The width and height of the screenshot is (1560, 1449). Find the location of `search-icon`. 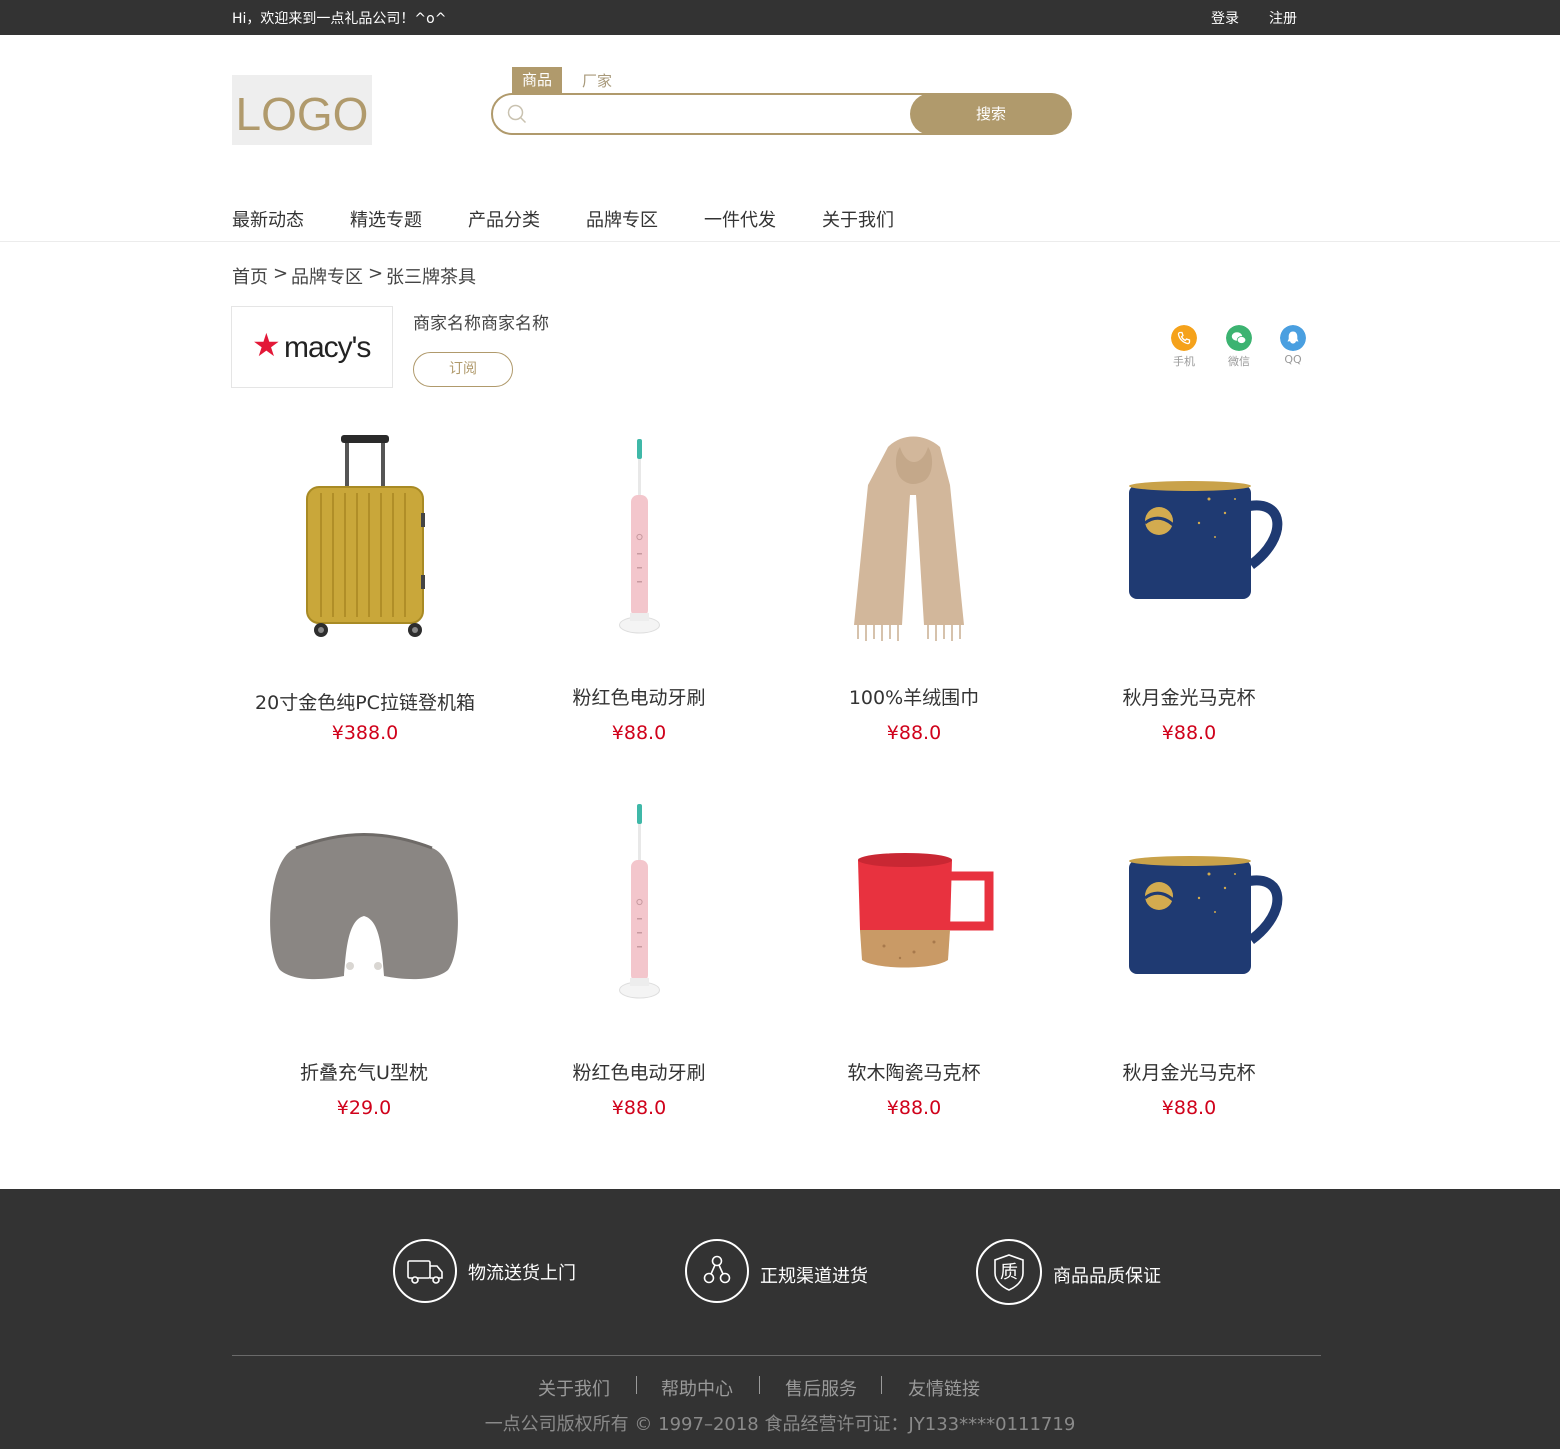

search-icon is located at coordinates (517, 114).